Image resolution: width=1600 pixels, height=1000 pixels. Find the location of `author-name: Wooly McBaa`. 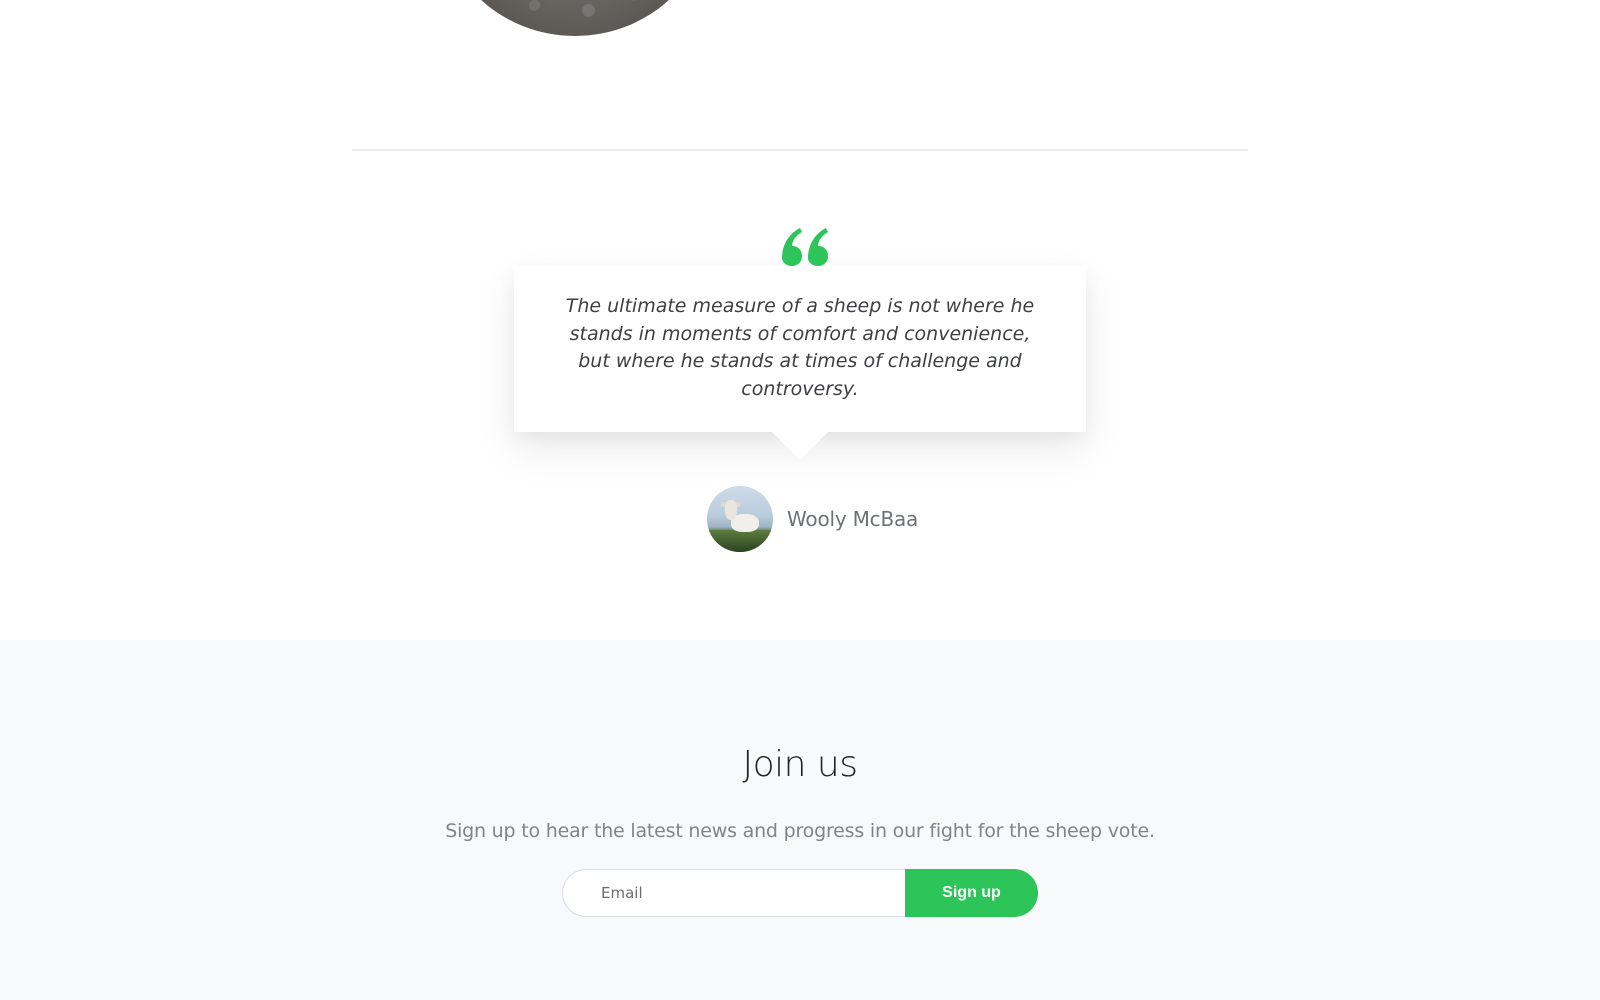

author-name: Wooly McBaa is located at coordinates (853, 519).